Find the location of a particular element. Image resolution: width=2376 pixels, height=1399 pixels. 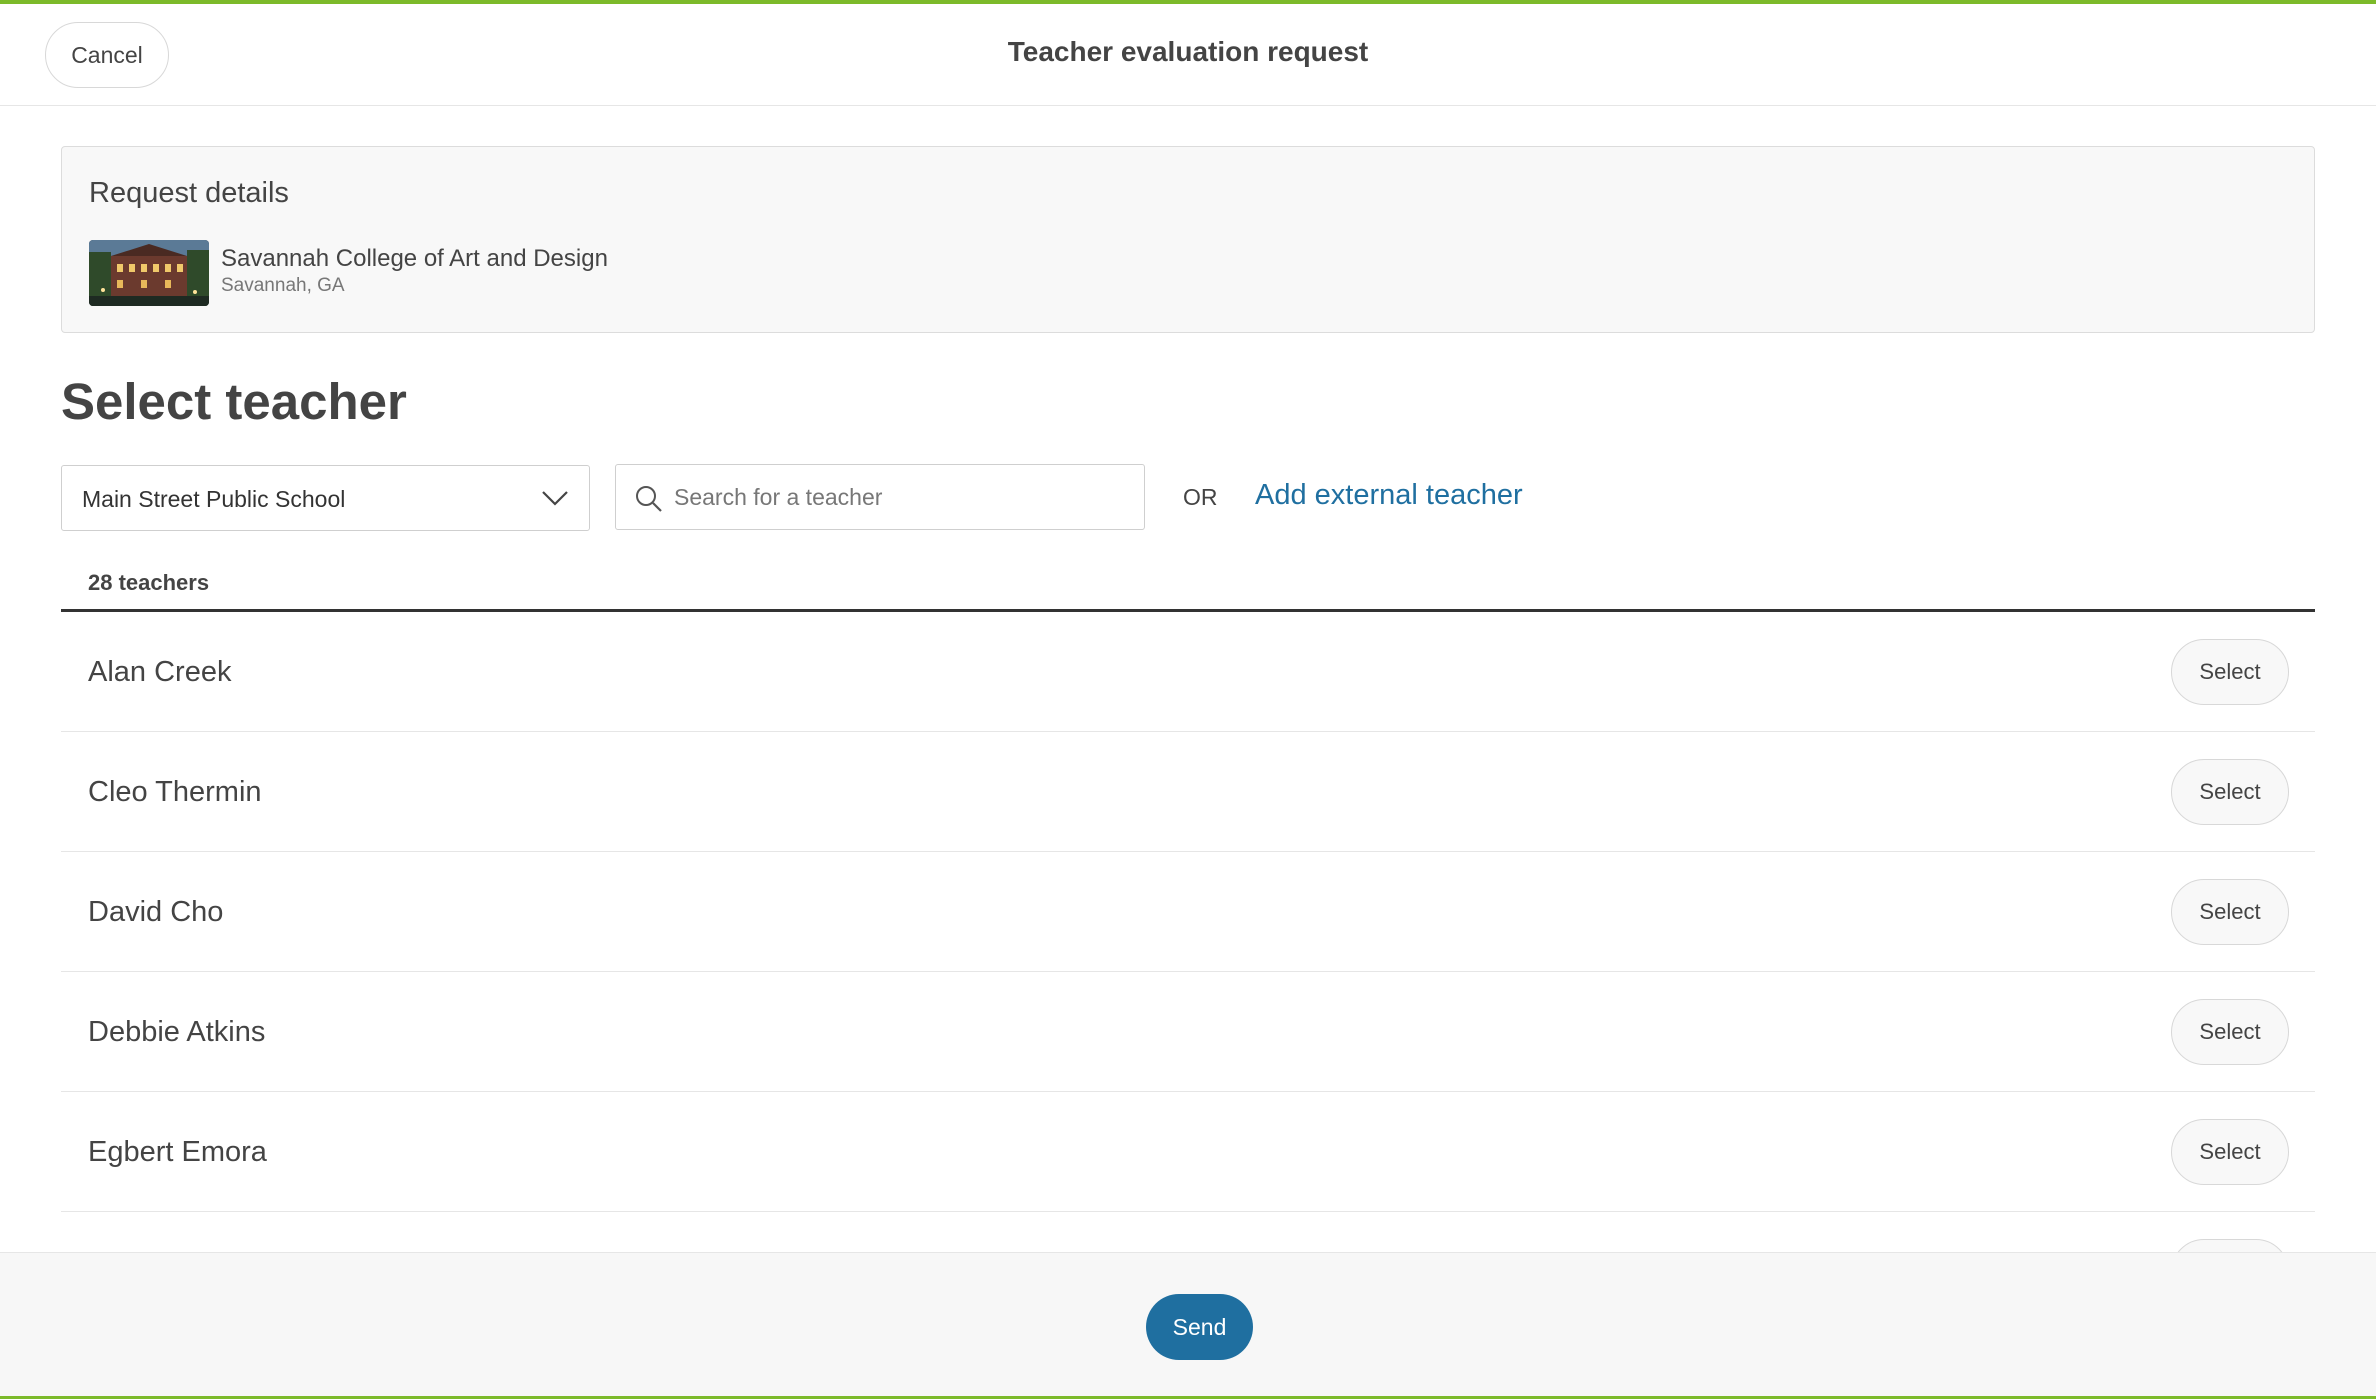

teacher-row: David Cho Select is located at coordinates (1188, 912).